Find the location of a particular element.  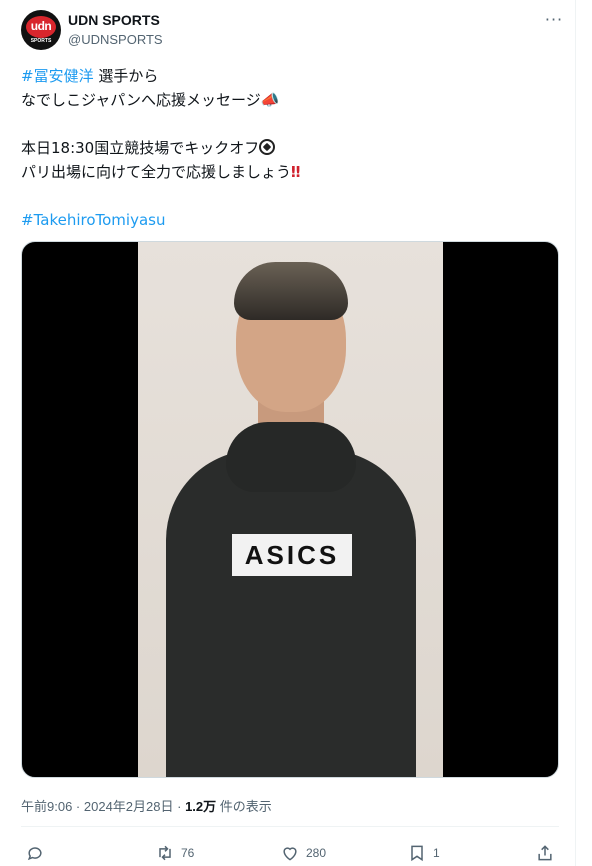

more-options-icon: ··· is located at coordinates (554, 22).